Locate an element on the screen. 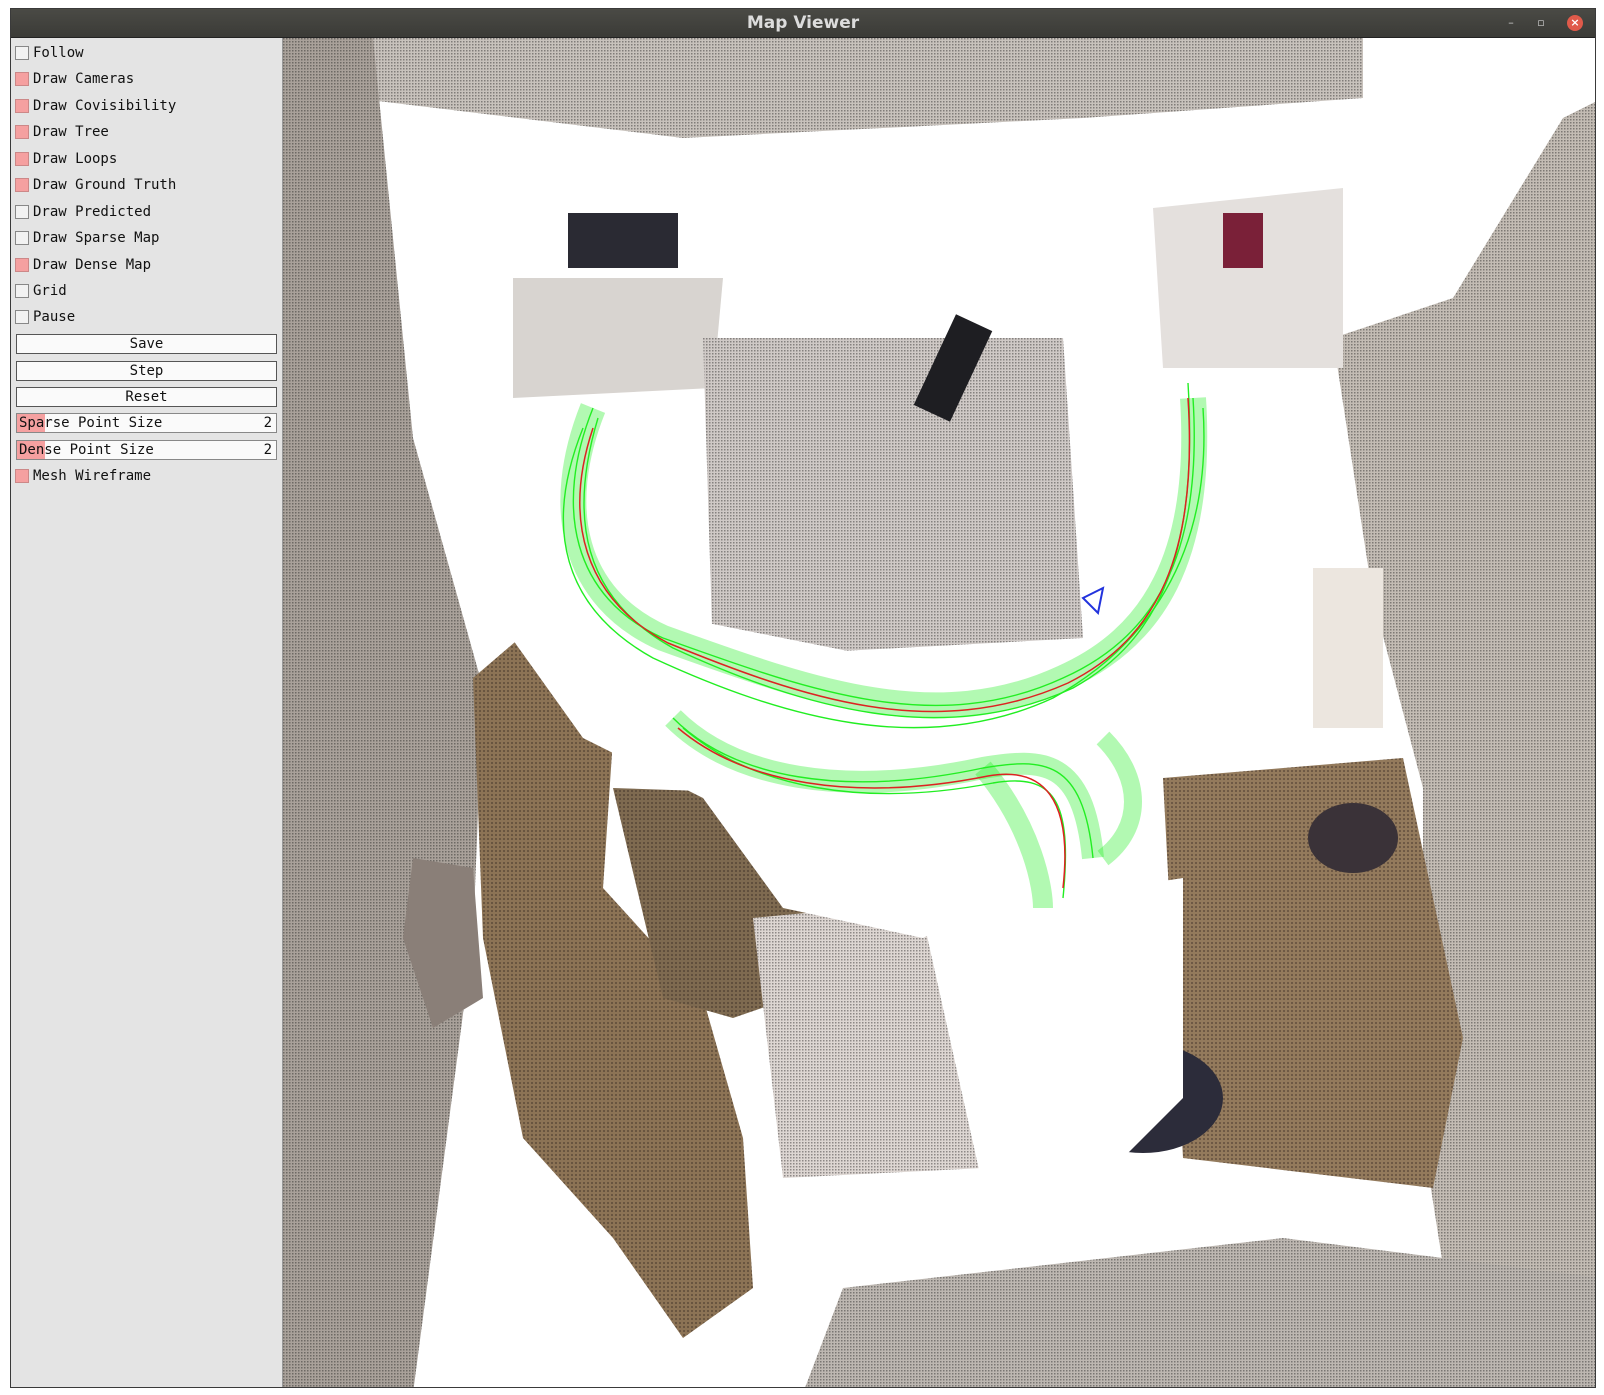 The height and width of the screenshot is (1395, 1604). desk-center-dots is located at coordinates (893, 498).